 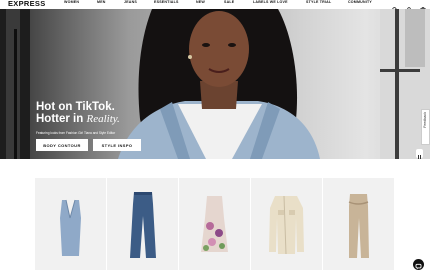 What do you see at coordinates (166, 2) in the screenshot?
I see `nav-item-essentials: ESSENTIALS` at bounding box center [166, 2].